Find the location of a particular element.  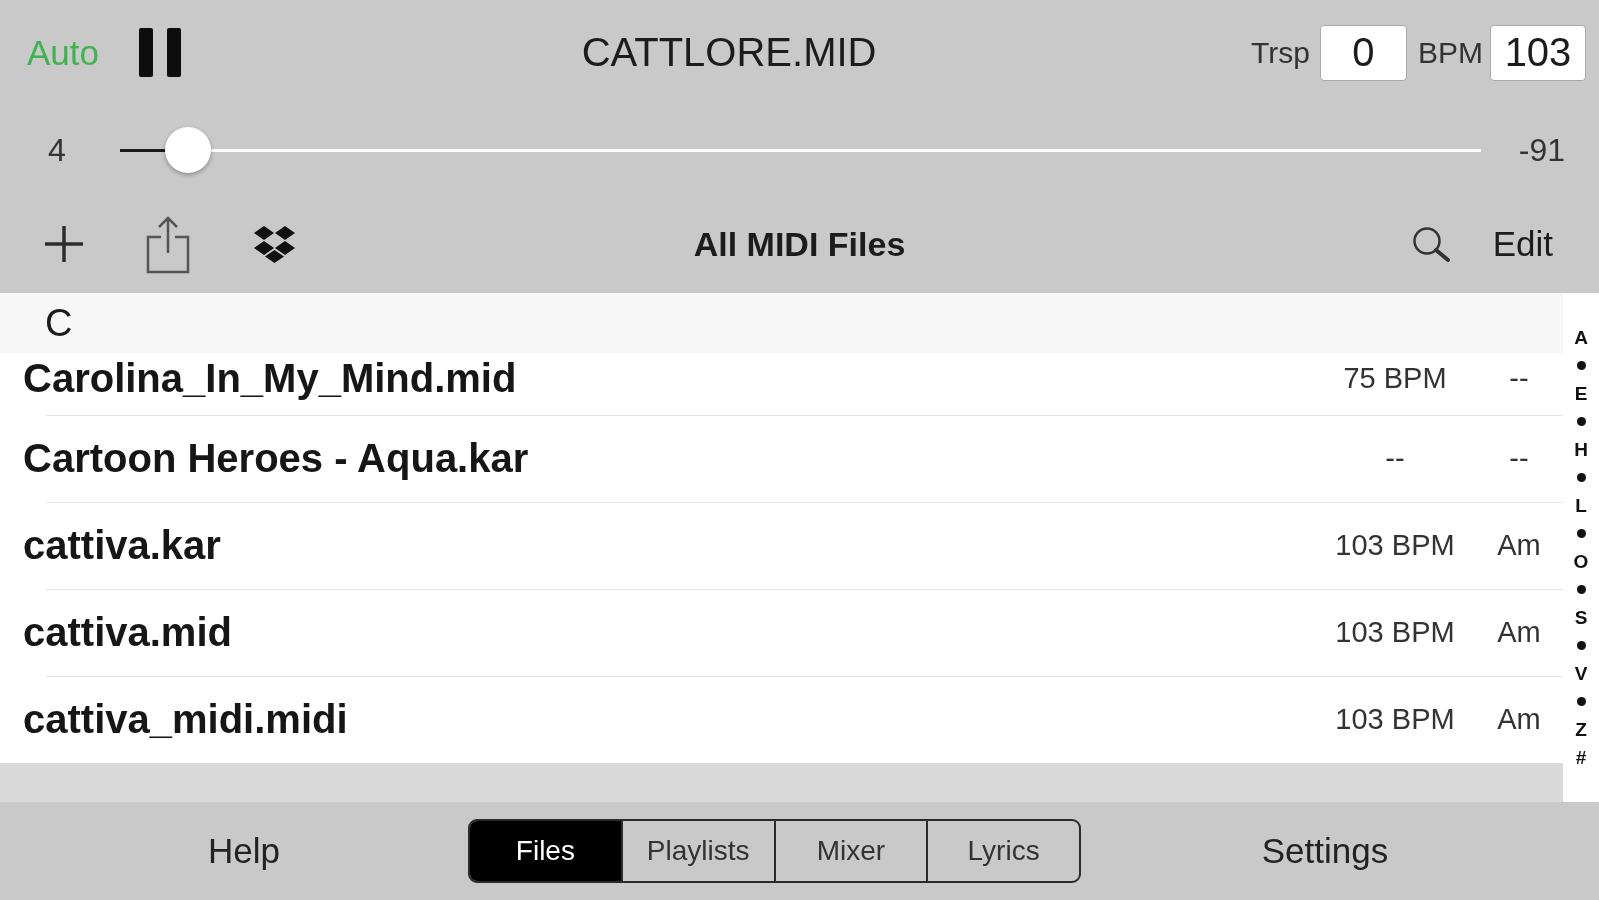

index-letter: E is located at coordinates (1581, 393).